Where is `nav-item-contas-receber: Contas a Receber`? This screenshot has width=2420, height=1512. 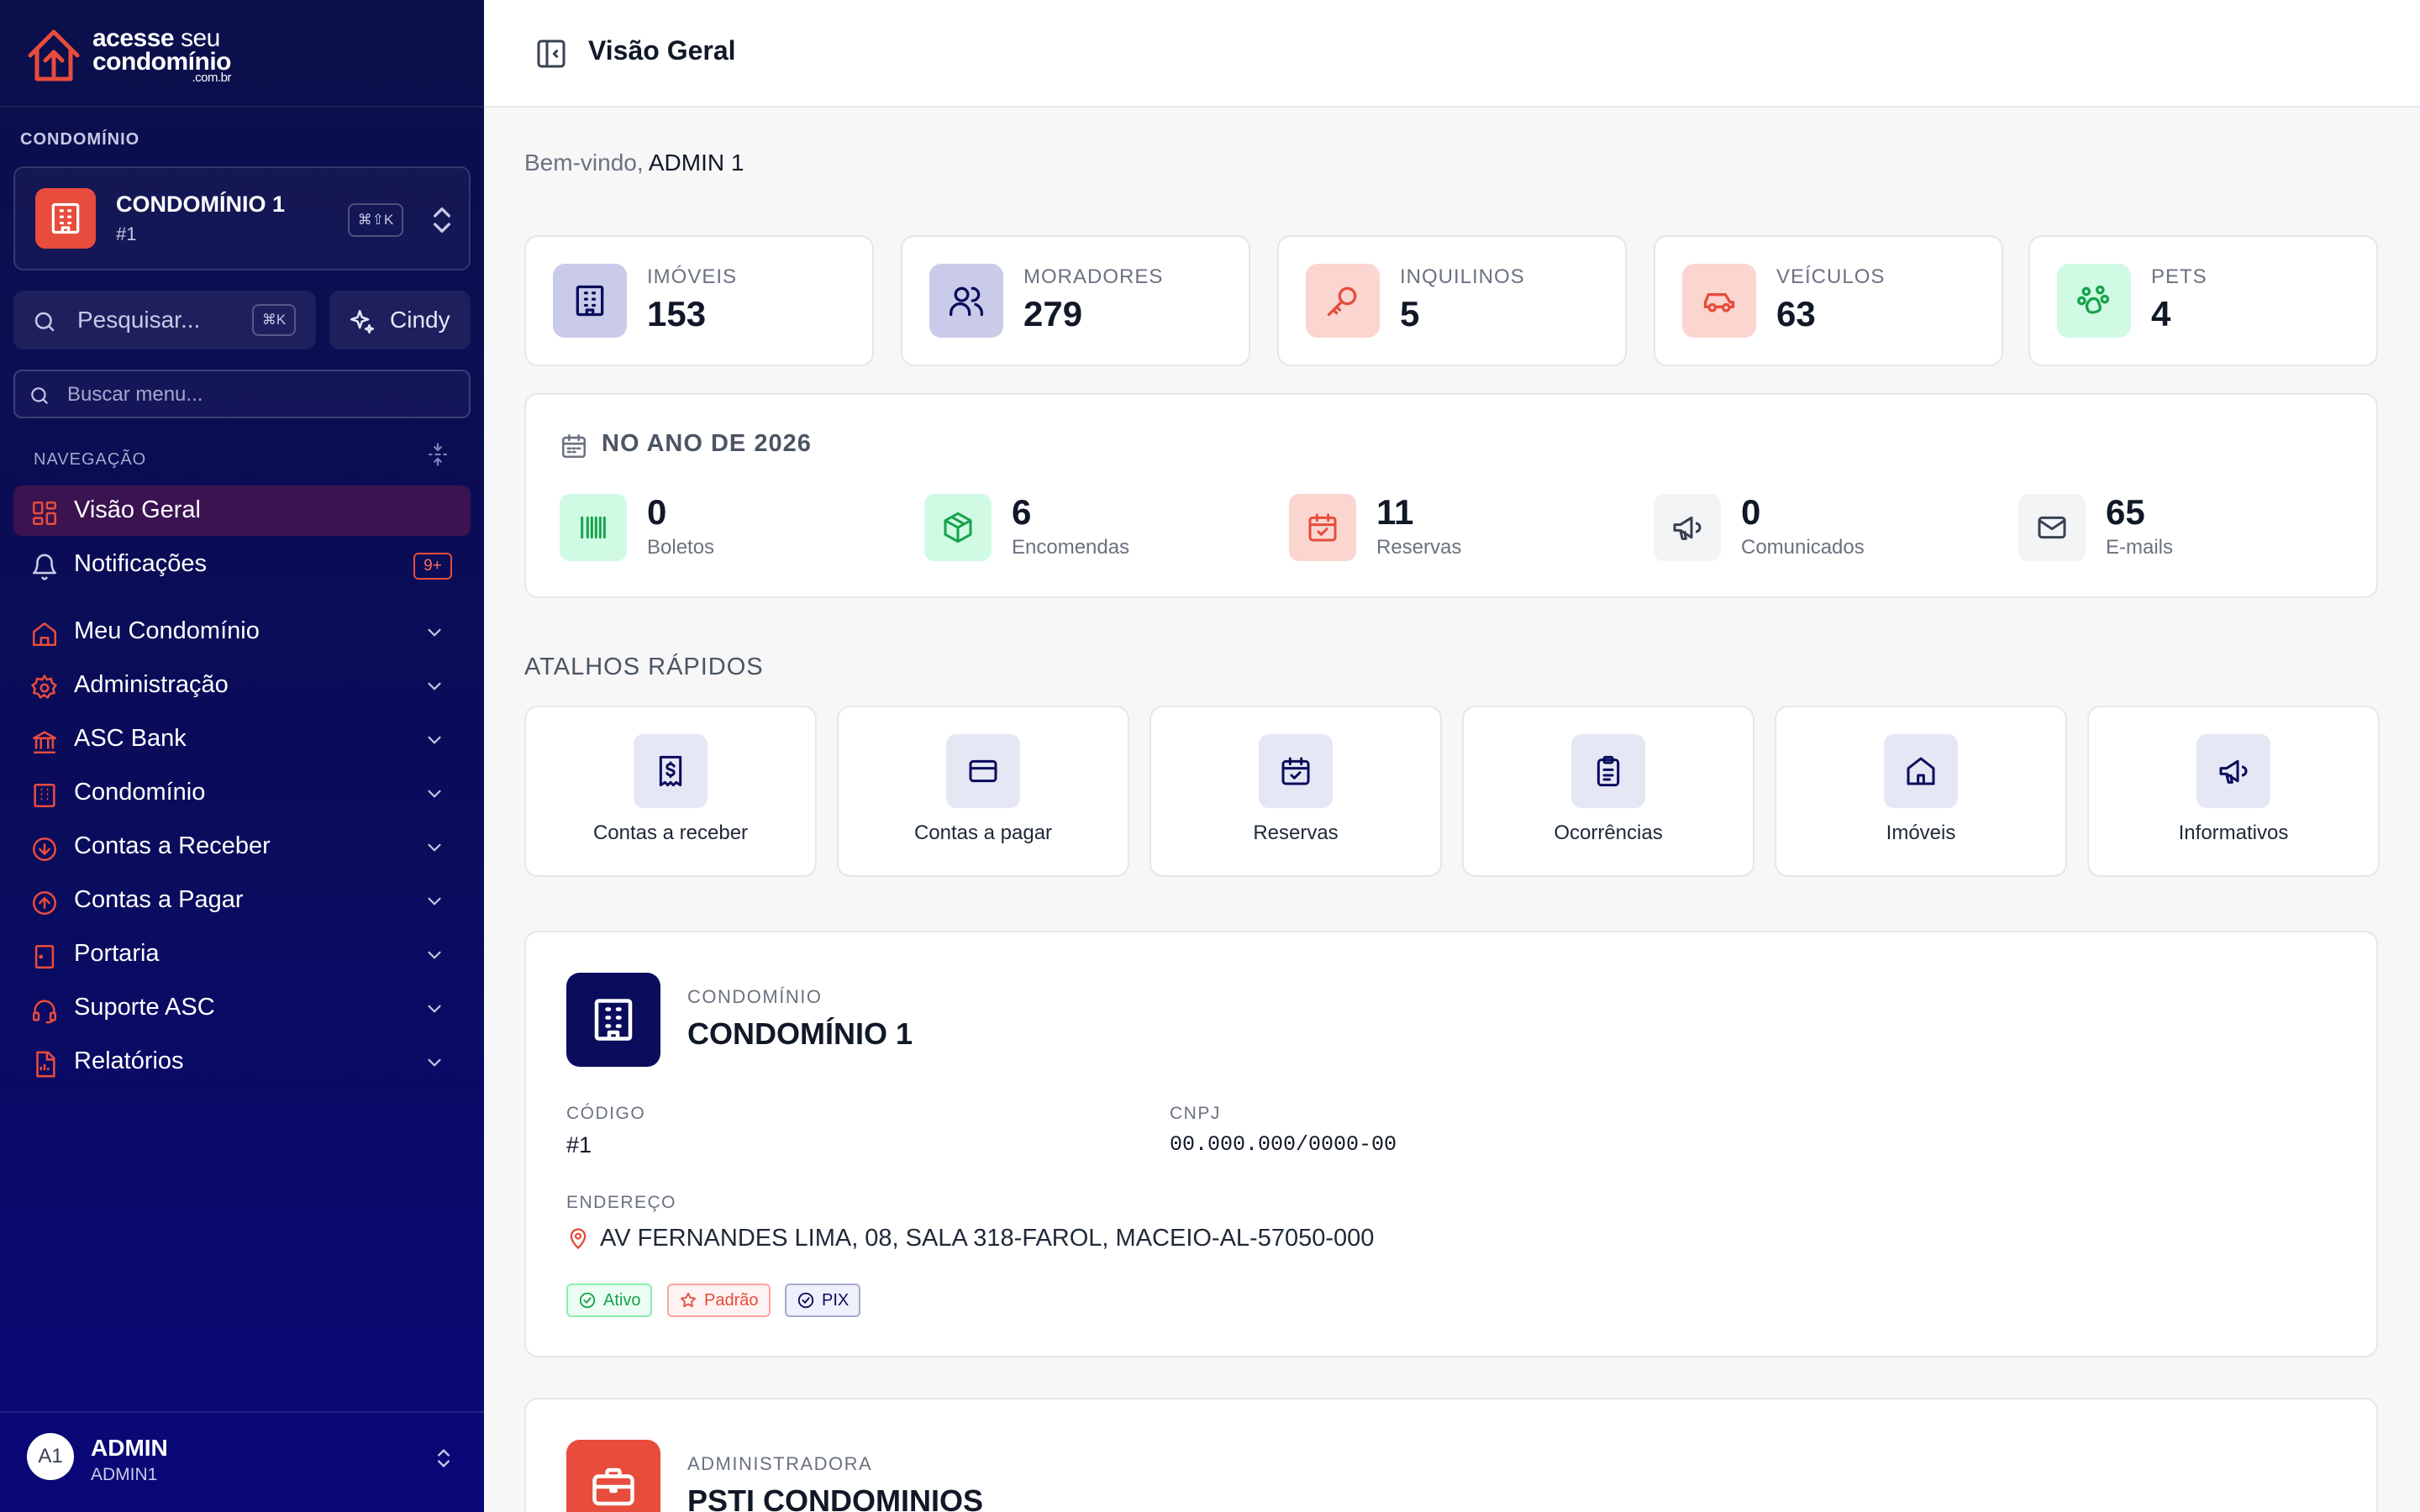
nav-item-contas-receber: Contas a Receber is located at coordinates (242, 847).